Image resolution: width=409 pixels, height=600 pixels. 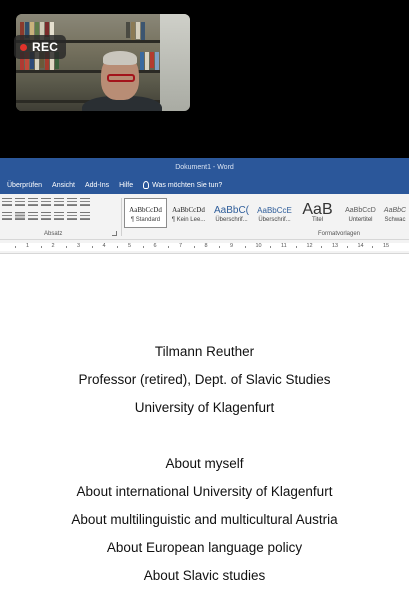 What do you see at coordinates (121, 217) in the screenshot?
I see `group-separator` at bounding box center [121, 217].